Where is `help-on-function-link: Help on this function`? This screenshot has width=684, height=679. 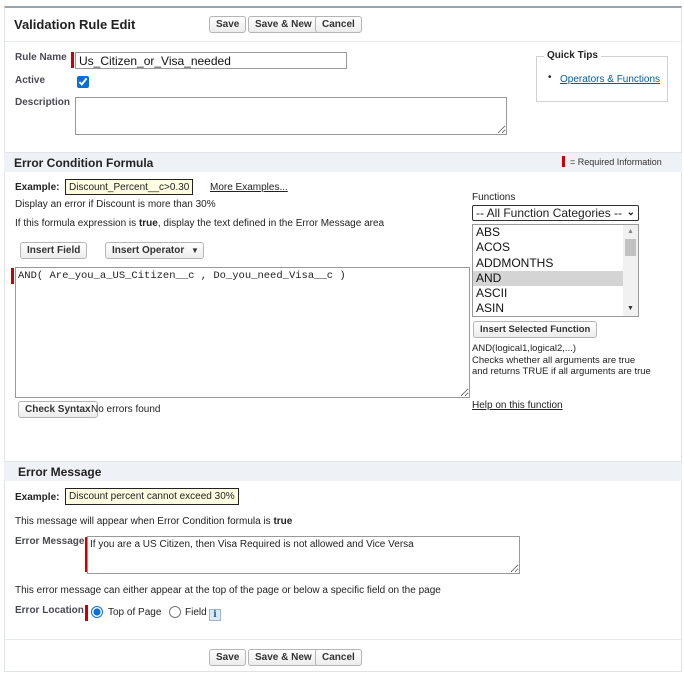 help-on-function-link: Help on this function is located at coordinates (517, 405).